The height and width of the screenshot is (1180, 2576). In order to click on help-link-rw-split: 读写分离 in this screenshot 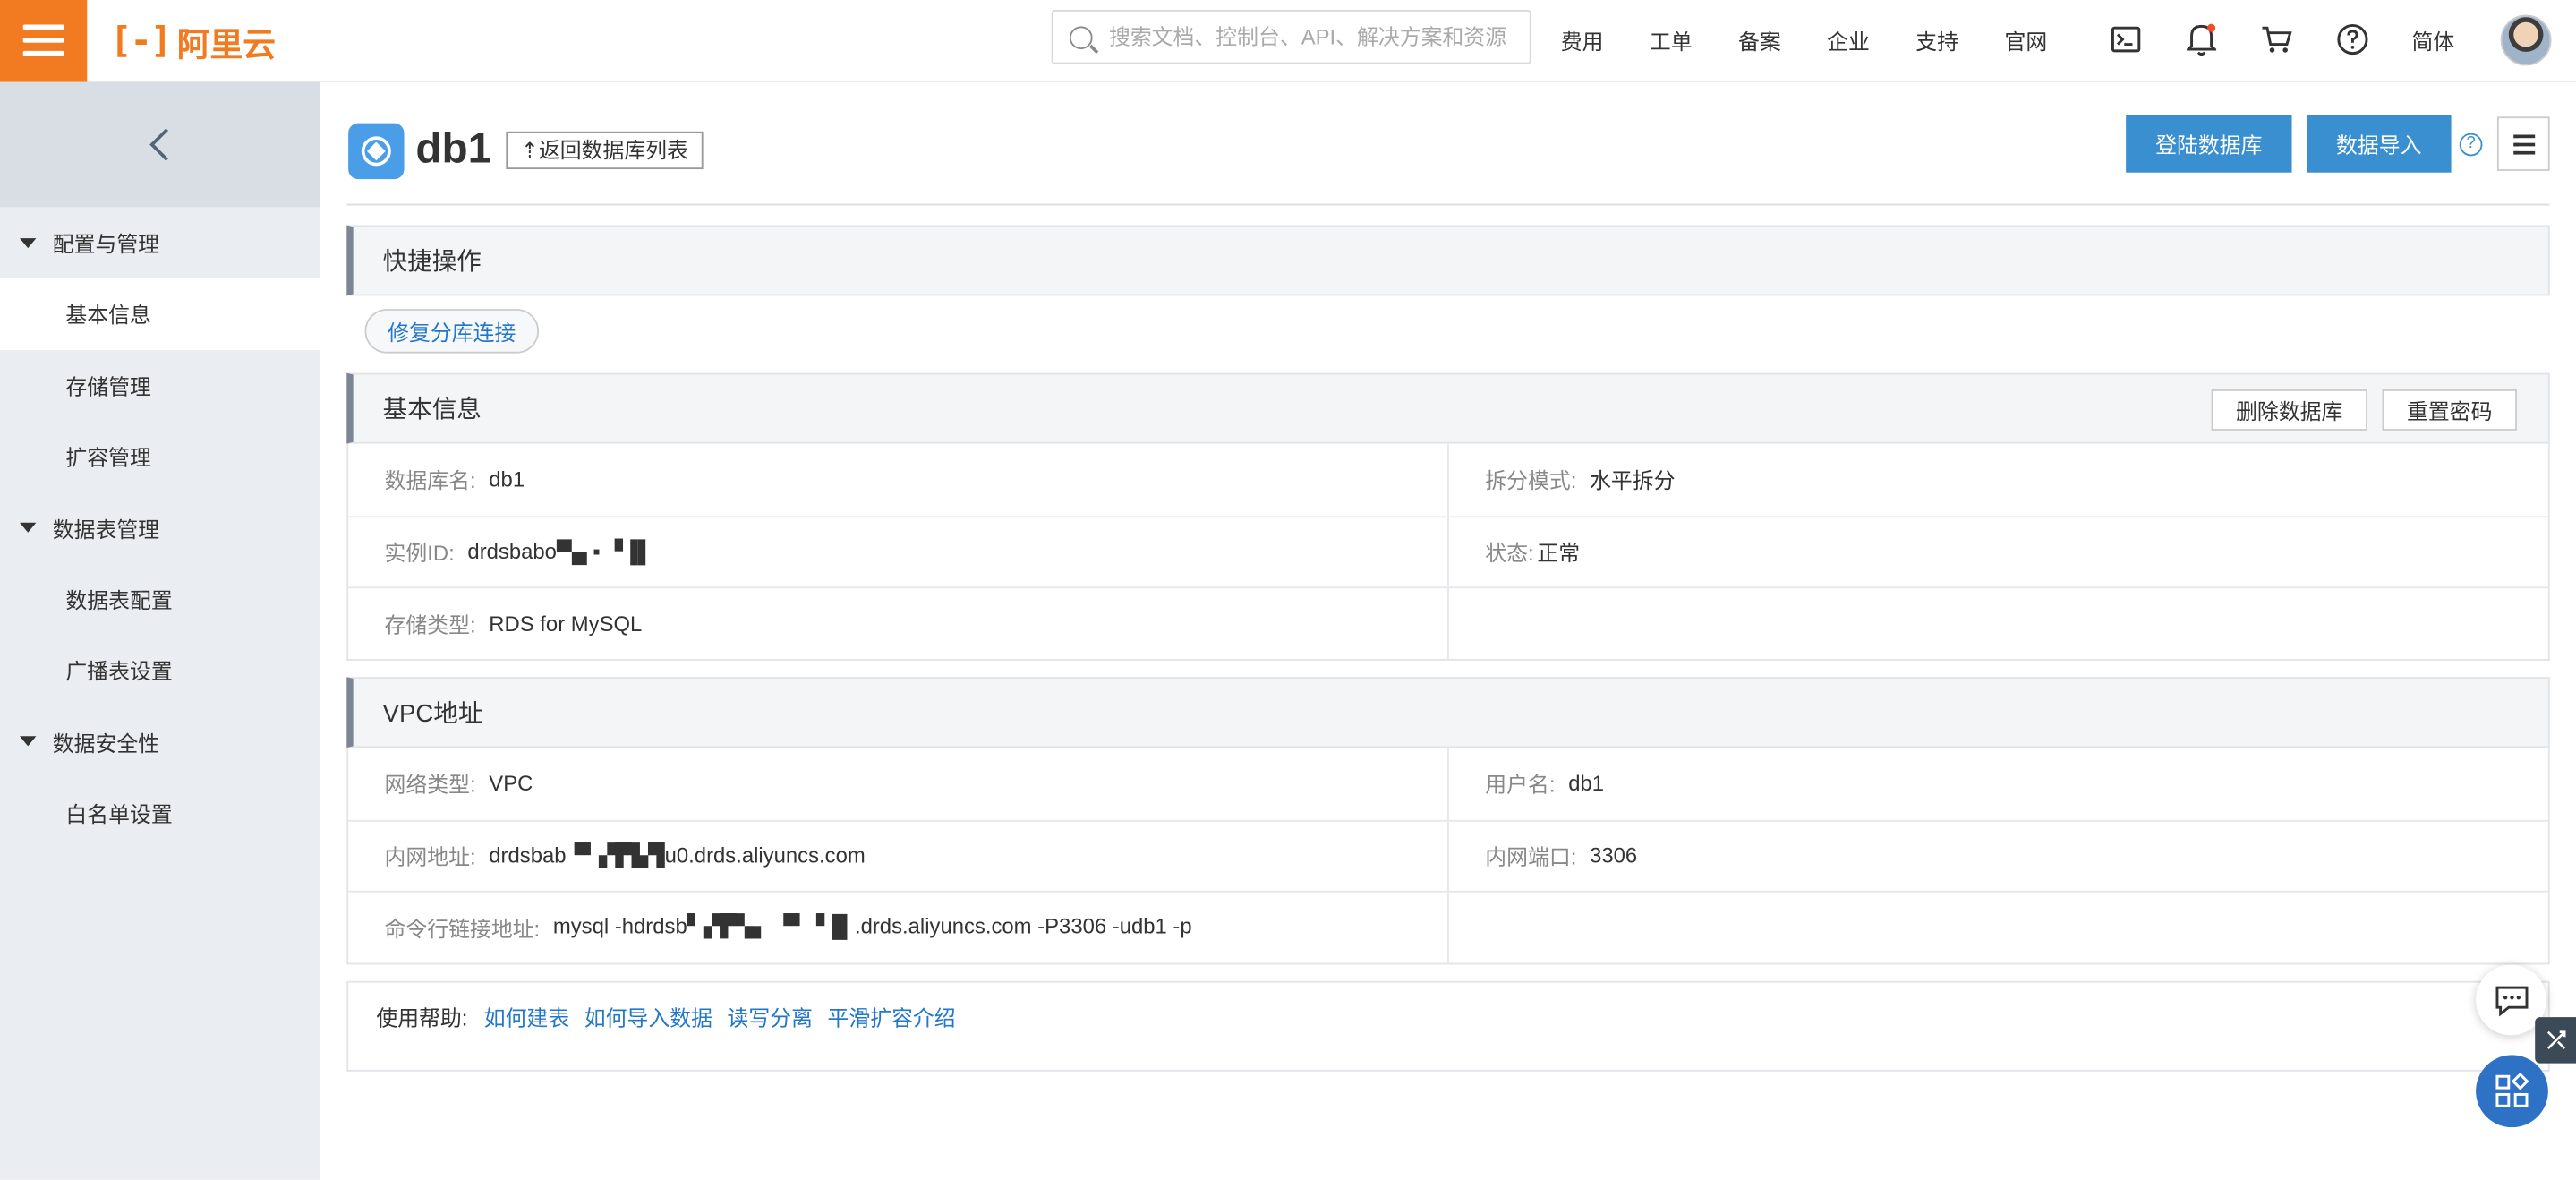, I will do `click(769, 1016)`.